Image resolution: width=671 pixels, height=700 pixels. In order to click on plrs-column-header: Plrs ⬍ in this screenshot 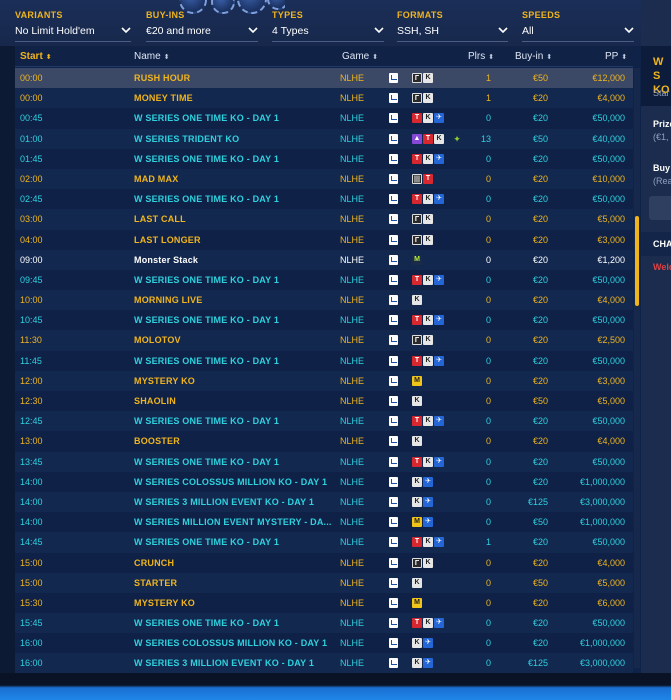, I will do `click(481, 56)`.